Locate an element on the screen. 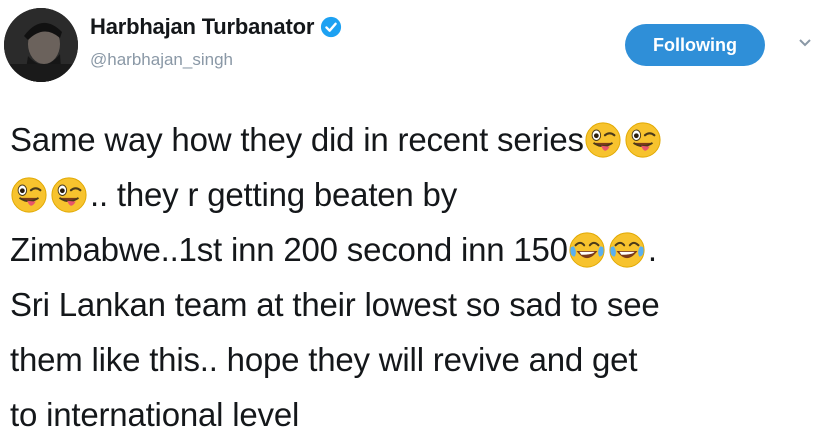 The width and height of the screenshot is (817, 442). avatar-image is located at coordinates (41, 45).